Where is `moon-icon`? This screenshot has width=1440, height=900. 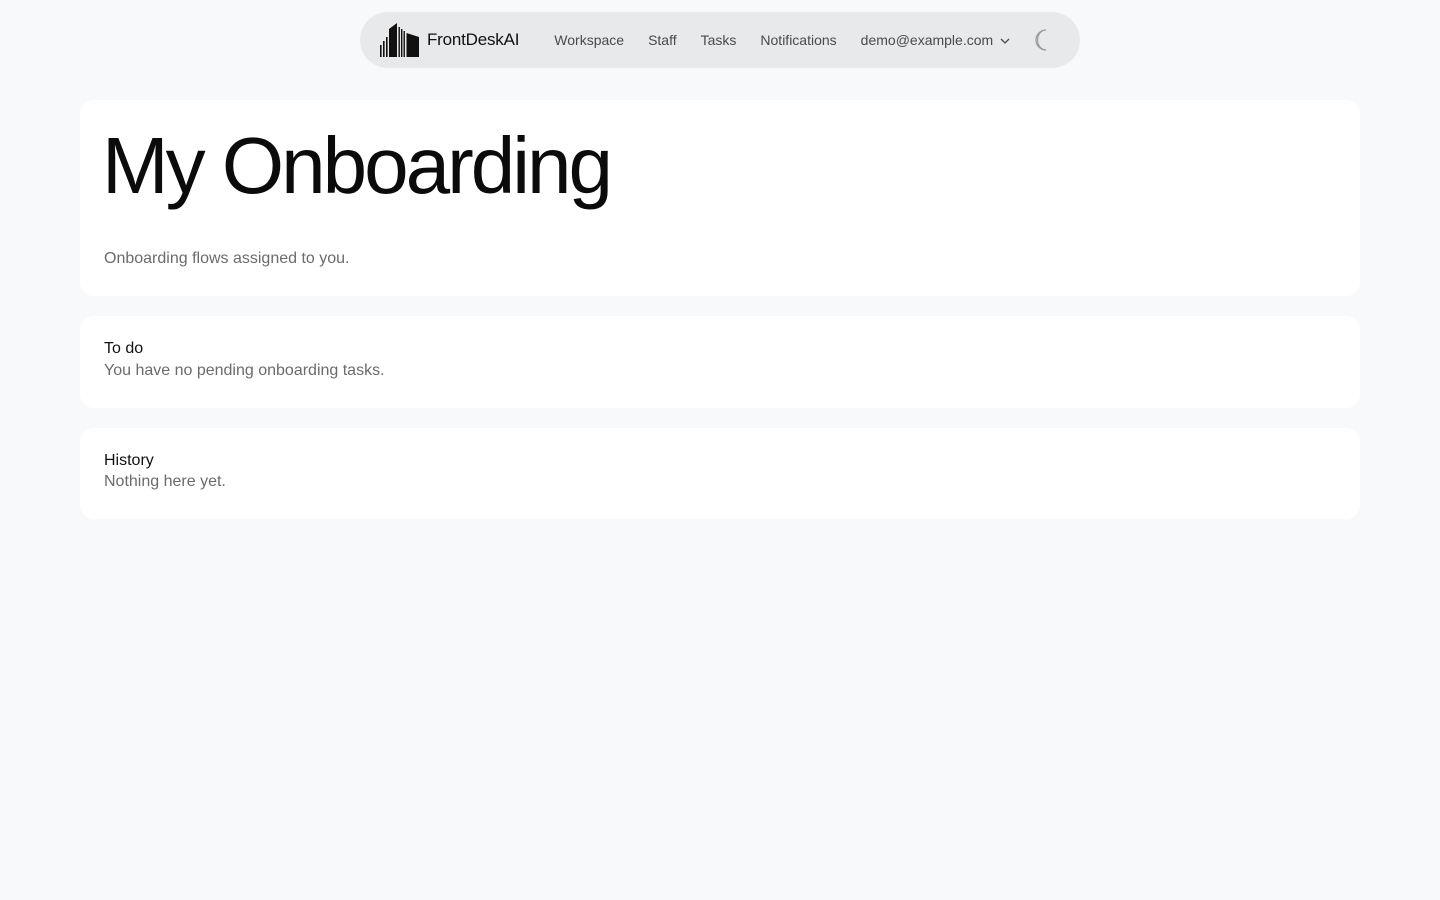 moon-icon is located at coordinates (1041, 40).